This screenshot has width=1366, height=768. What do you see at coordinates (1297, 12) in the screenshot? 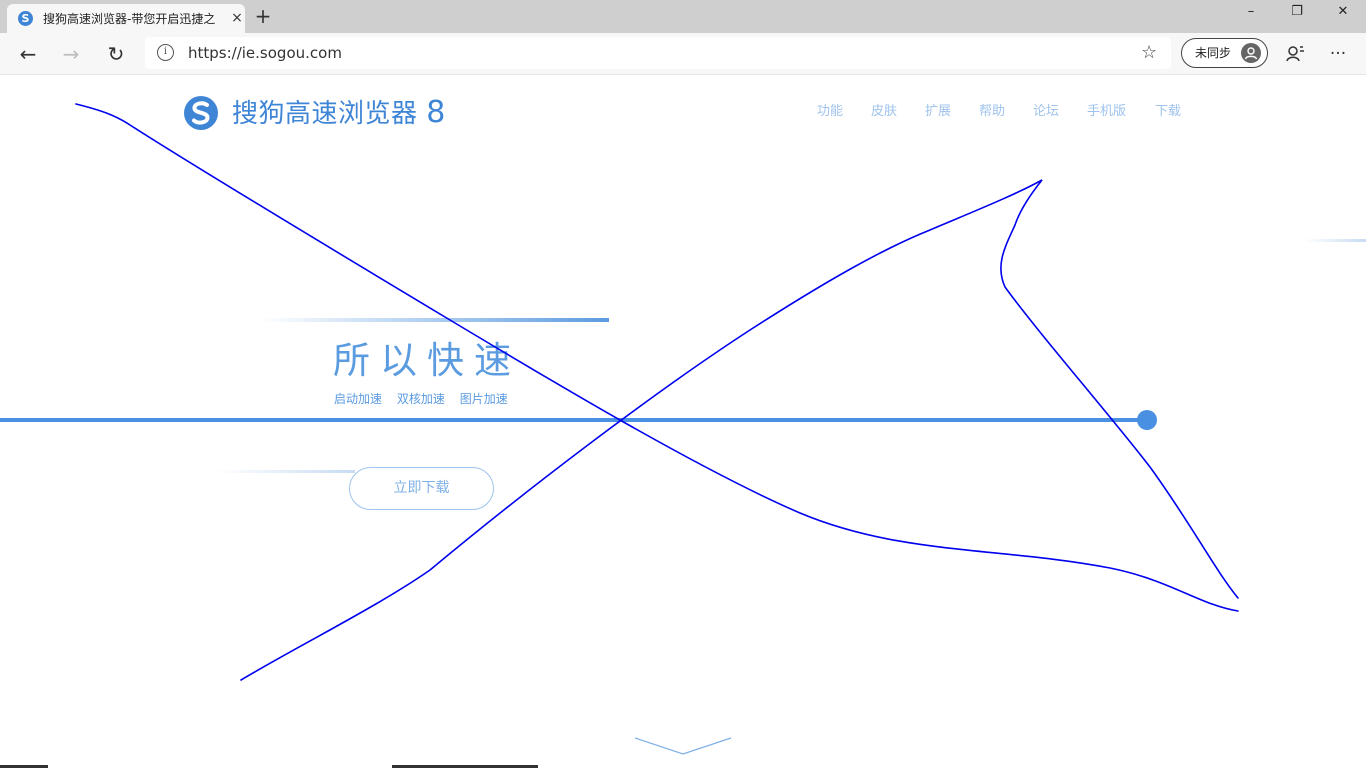
I see `restore-button: ❐` at bounding box center [1297, 12].